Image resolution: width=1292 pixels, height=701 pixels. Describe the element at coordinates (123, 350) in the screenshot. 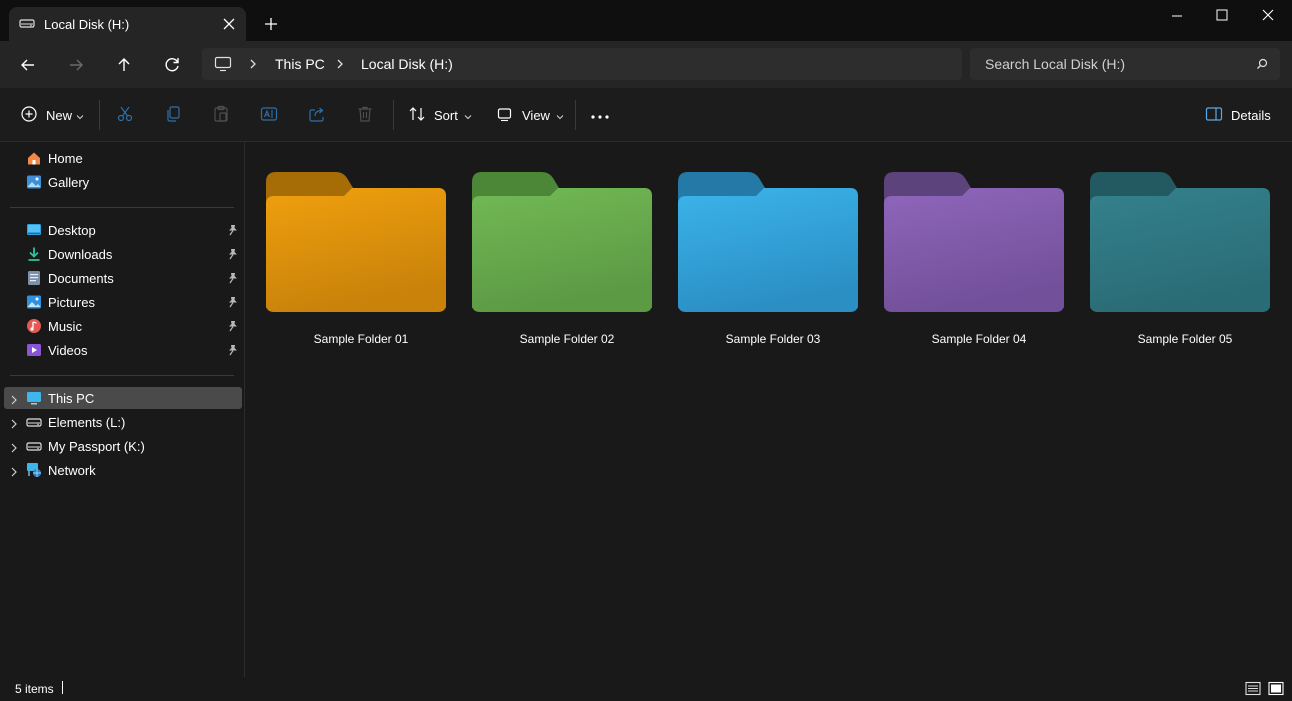

I see `sidebar-item-videos: Videos` at that location.